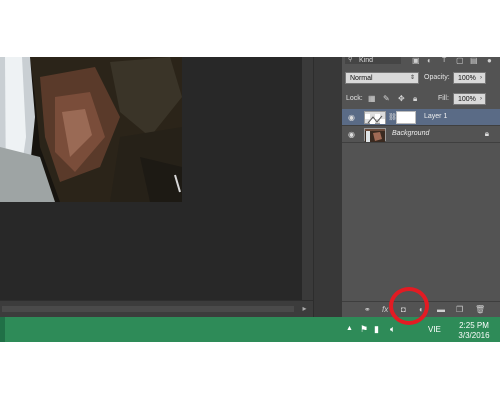 The width and height of the screenshot is (500, 400). I want to click on network-icon: ▮, so click(376, 329).